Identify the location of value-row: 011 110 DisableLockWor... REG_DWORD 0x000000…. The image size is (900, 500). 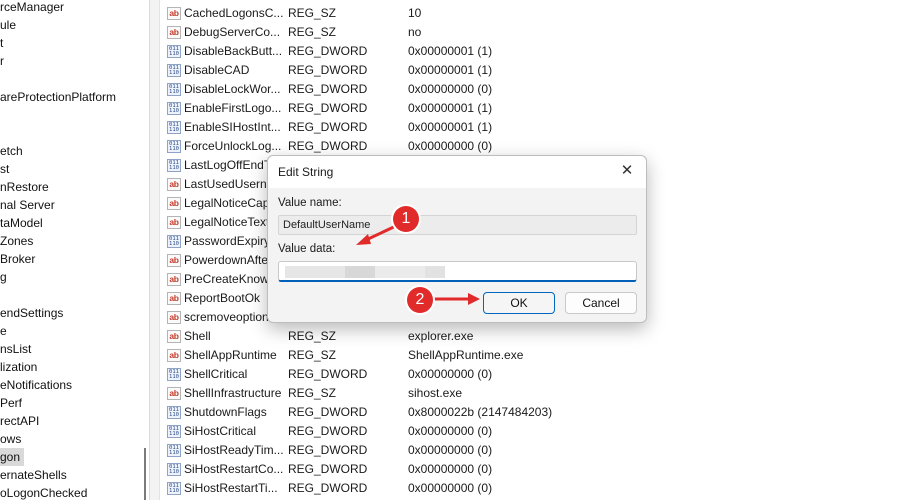
(530, 89).